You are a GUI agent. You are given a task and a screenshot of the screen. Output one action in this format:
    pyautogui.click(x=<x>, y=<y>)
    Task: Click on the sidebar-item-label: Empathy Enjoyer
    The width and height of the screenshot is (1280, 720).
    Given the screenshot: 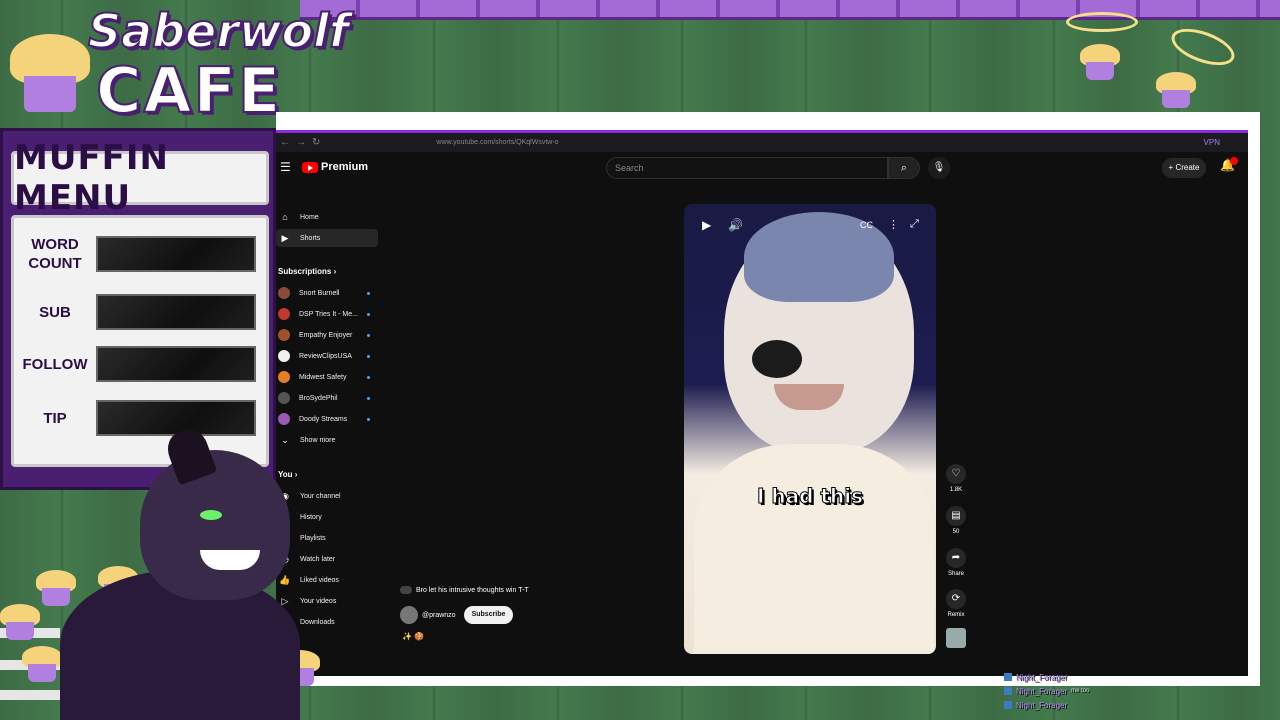 What is the action you would take?
    pyautogui.click(x=326, y=335)
    